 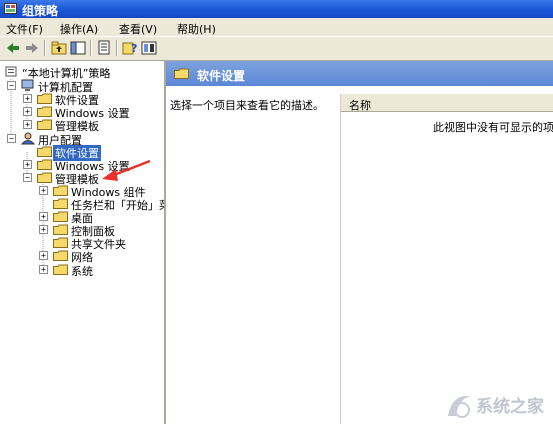 What do you see at coordinates (59, 48) in the screenshot?
I see `up-folder-icon` at bounding box center [59, 48].